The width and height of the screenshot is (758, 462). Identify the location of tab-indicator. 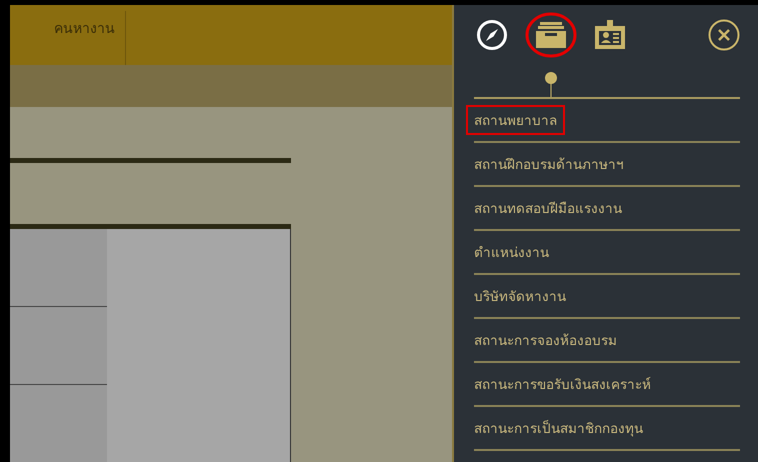
(551, 85).